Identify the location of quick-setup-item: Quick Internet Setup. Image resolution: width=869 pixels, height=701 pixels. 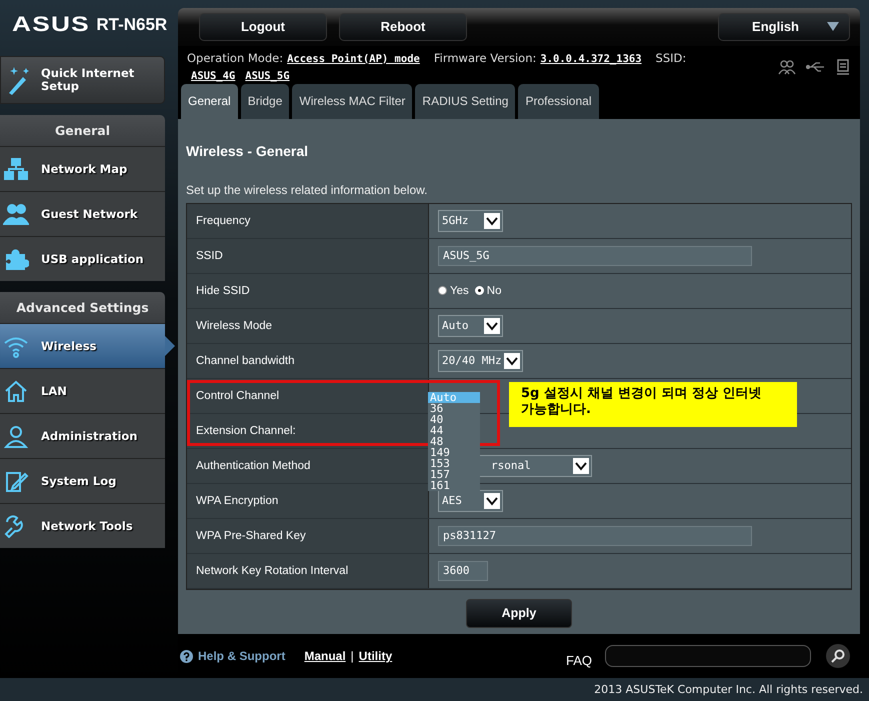
(82, 80).